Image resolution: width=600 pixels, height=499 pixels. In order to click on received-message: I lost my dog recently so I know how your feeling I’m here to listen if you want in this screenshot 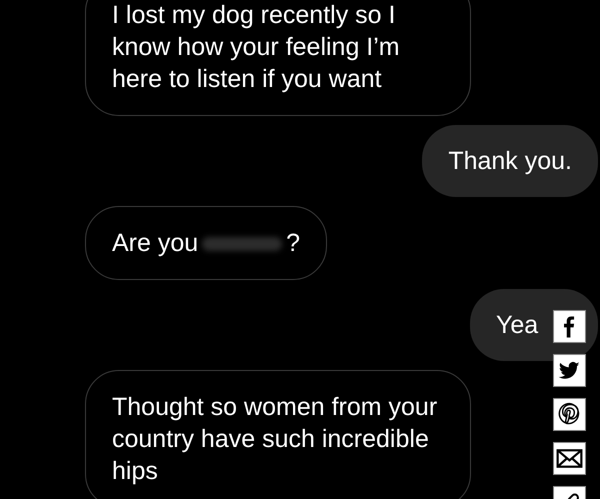, I will do `click(278, 58)`.